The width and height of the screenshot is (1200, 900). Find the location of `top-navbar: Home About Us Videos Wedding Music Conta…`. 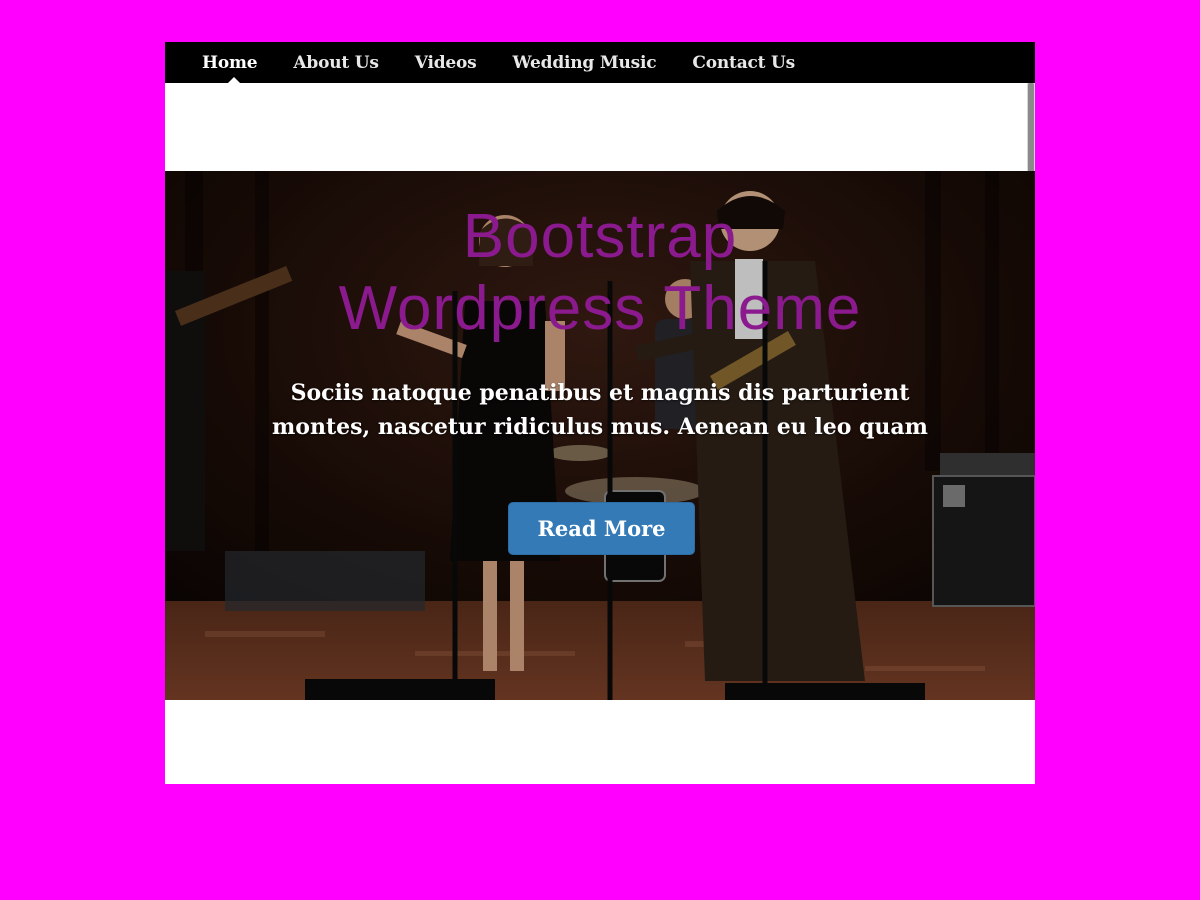

top-navbar: Home About Us Videos Wedding Music Conta… is located at coordinates (600, 62).